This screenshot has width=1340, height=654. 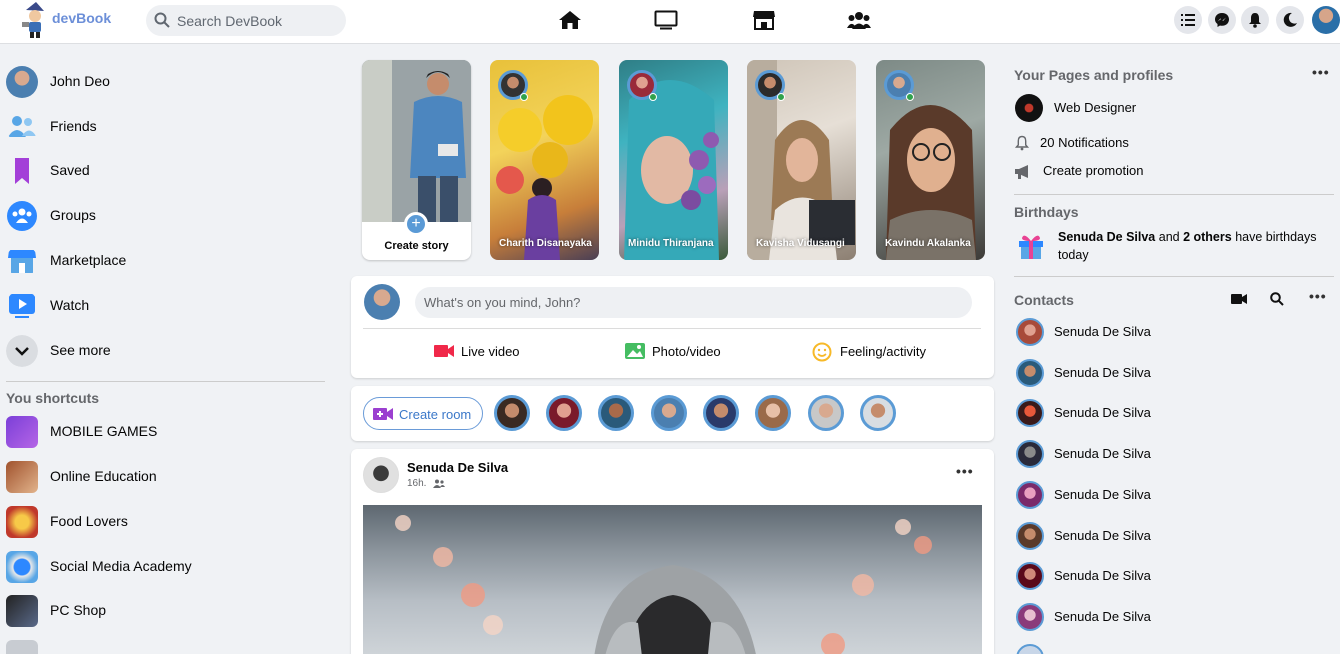 I want to click on shortcut-label: PC Shop, so click(x=78, y=610).